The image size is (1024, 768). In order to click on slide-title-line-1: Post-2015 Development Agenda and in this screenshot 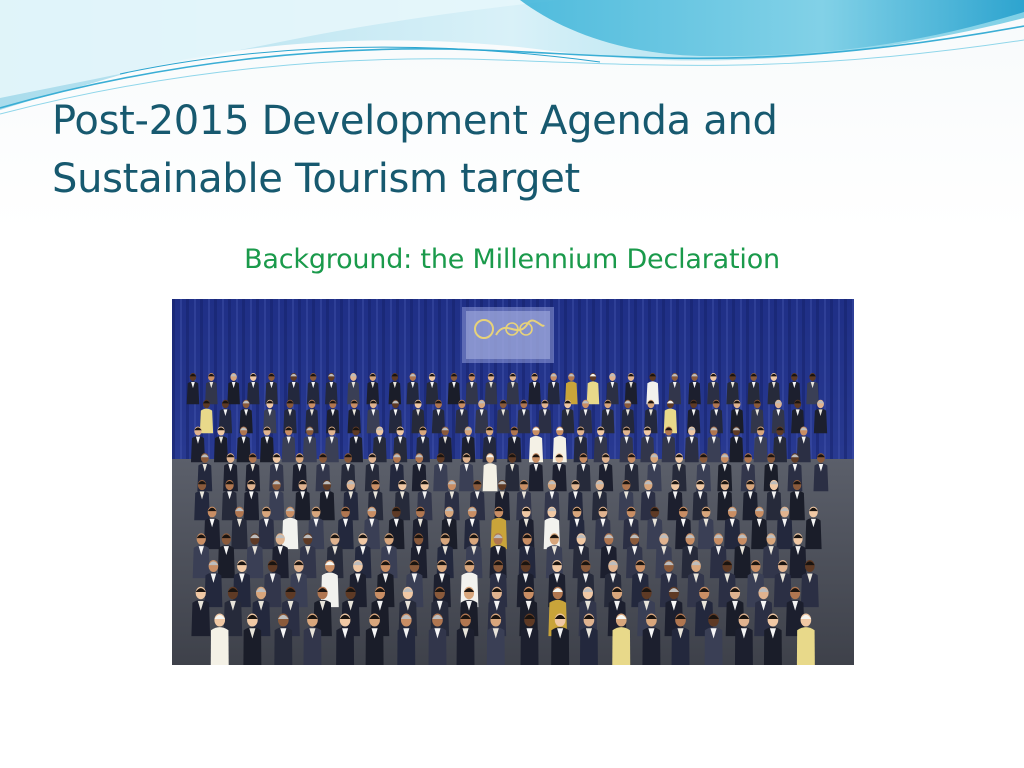, I will do `click(415, 121)`.